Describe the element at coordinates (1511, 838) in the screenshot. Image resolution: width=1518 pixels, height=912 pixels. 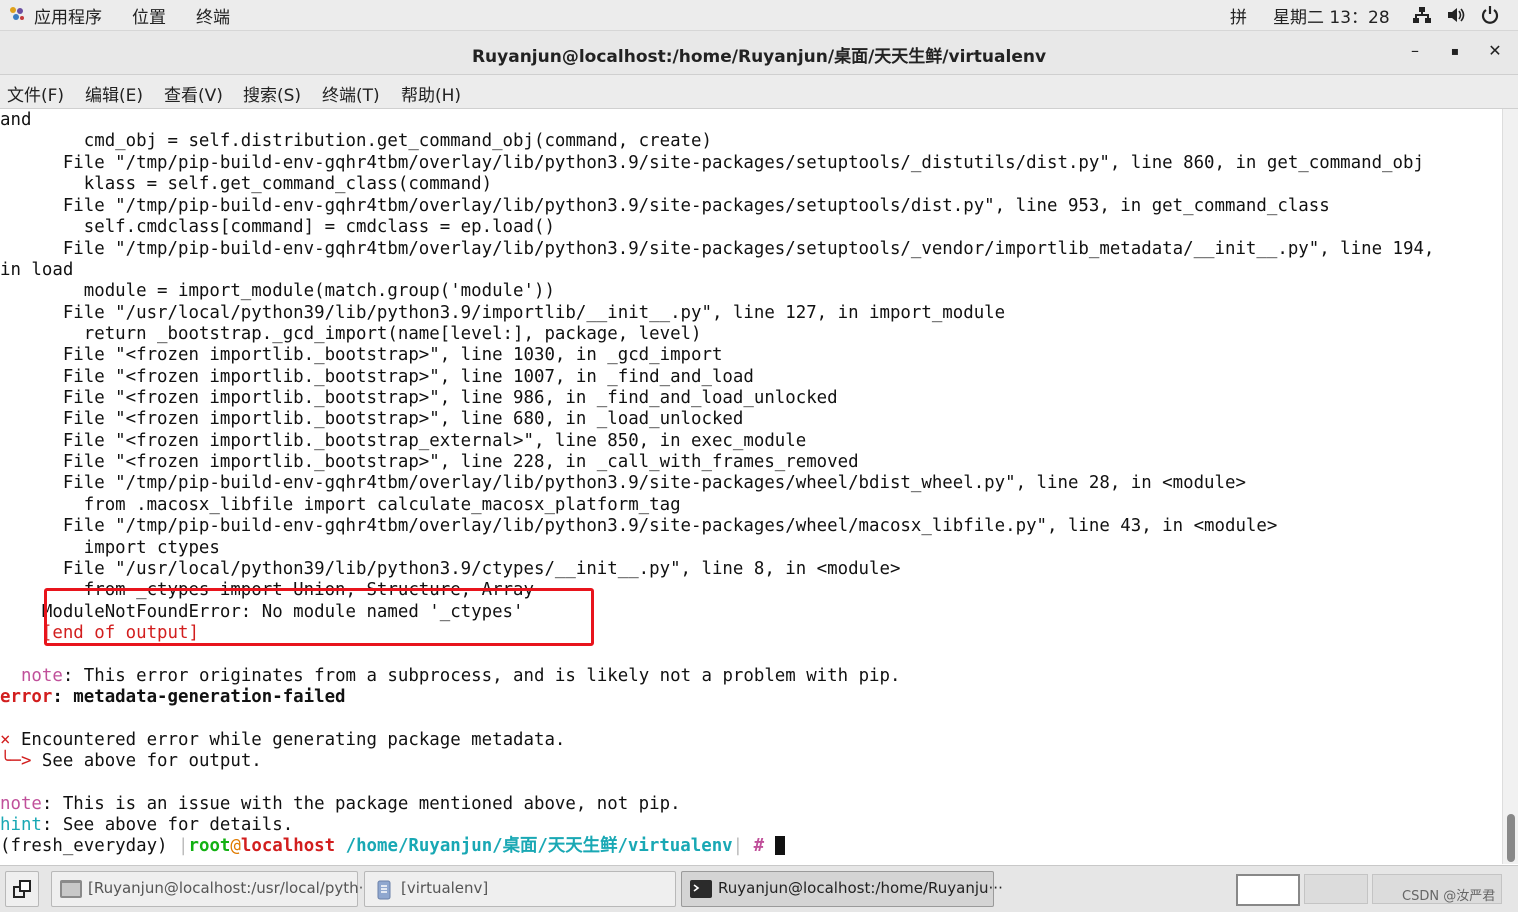
I see `scrollbar-thumb` at that location.